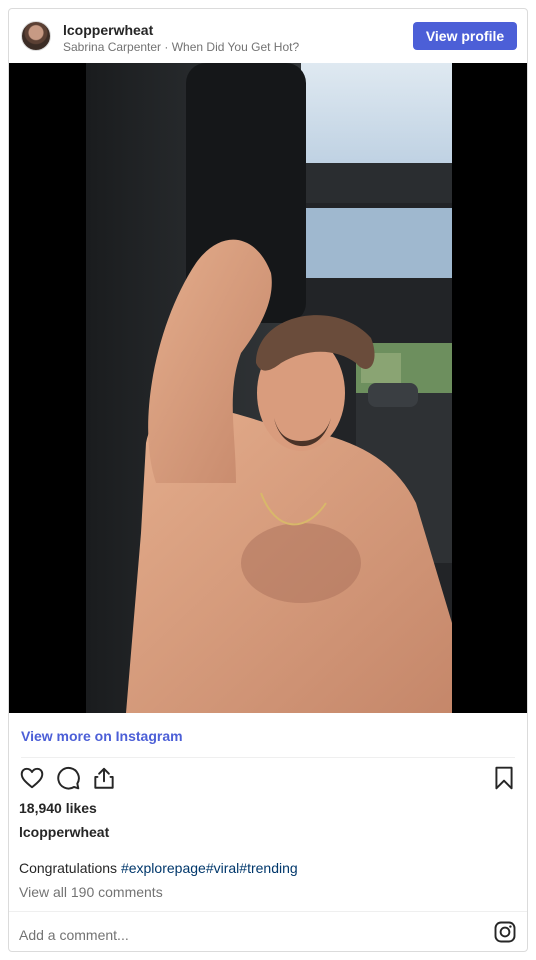 The height and width of the screenshot is (960, 536). I want to click on view-more-link: View more on Instagram, so click(102, 736).